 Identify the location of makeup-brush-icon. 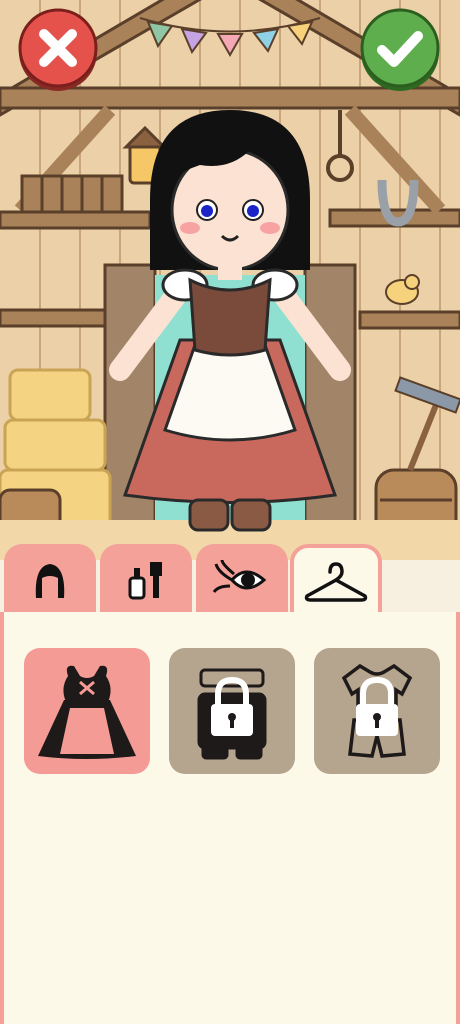
(145, 581).